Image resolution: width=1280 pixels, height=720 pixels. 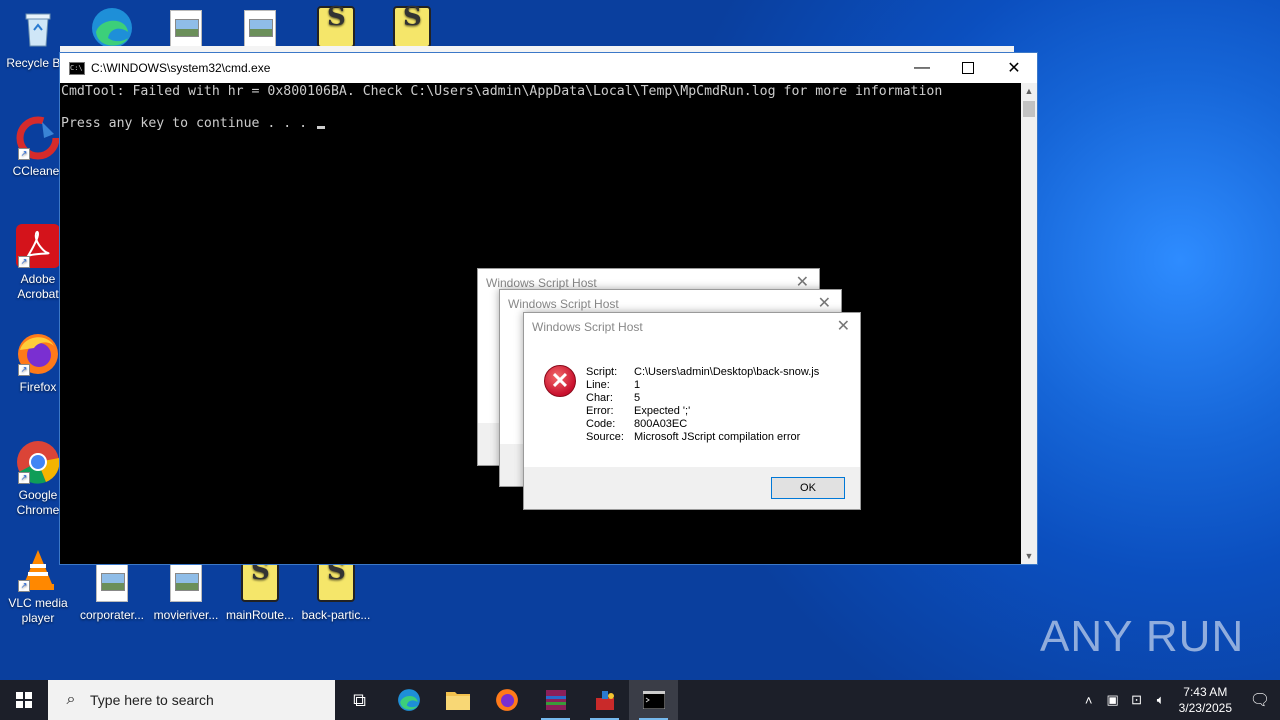 I want to click on close-button: ✕, so click(x=1014, y=68).